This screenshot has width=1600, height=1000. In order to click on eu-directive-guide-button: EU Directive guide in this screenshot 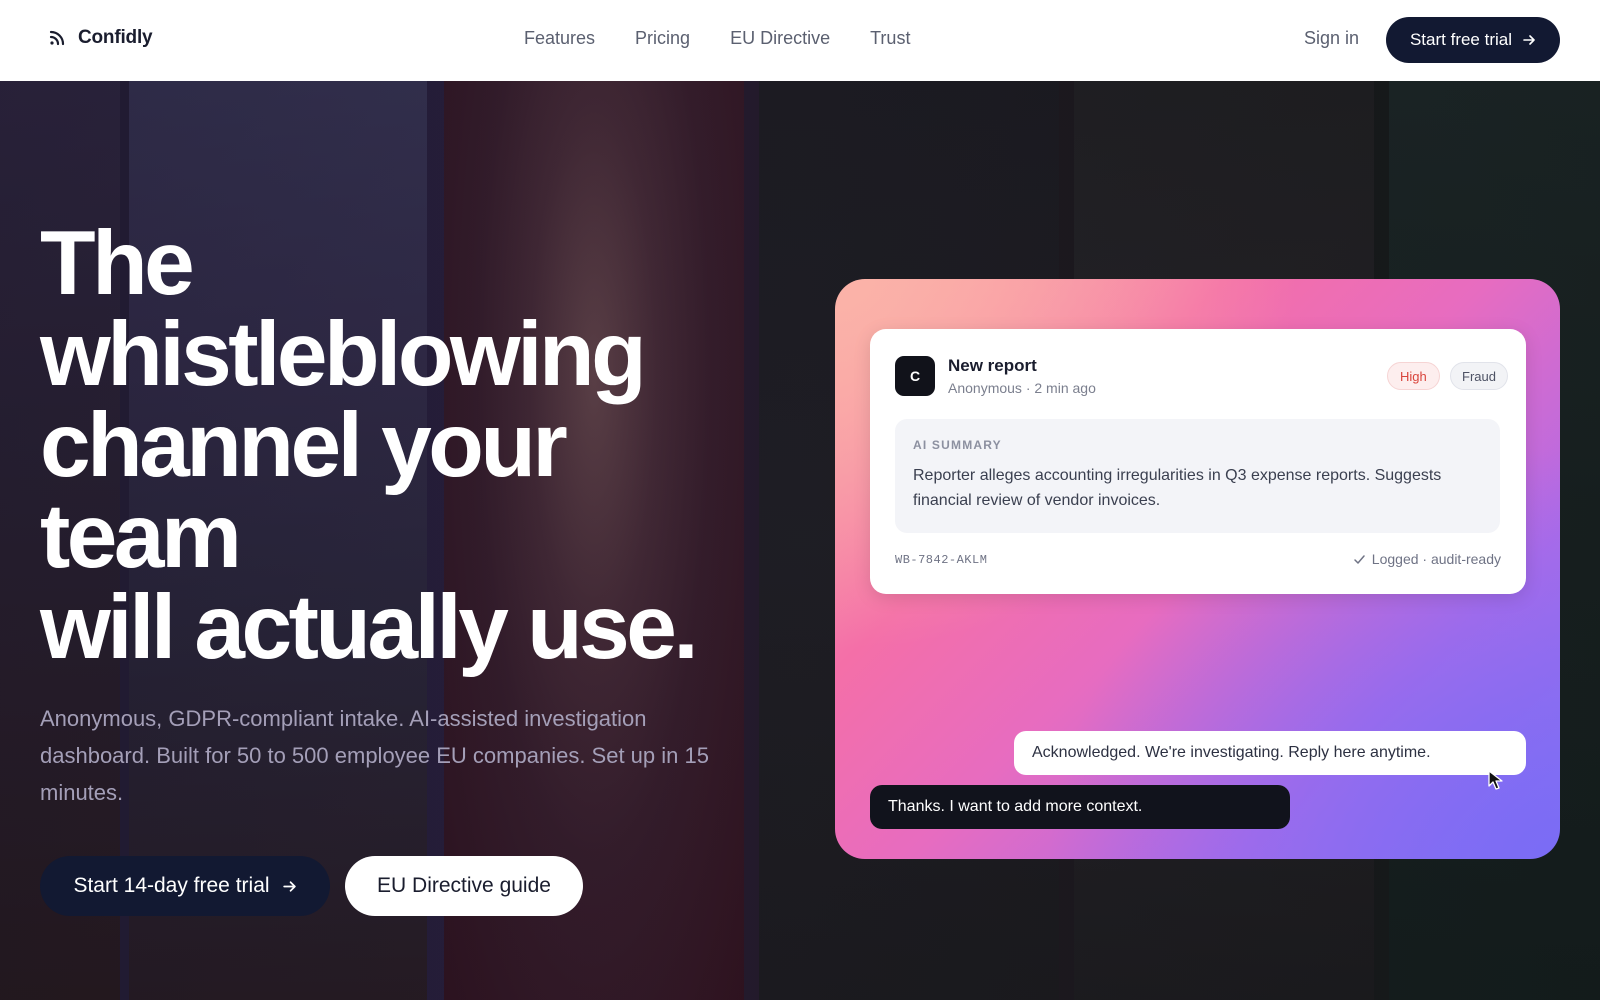, I will do `click(464, 886)`.